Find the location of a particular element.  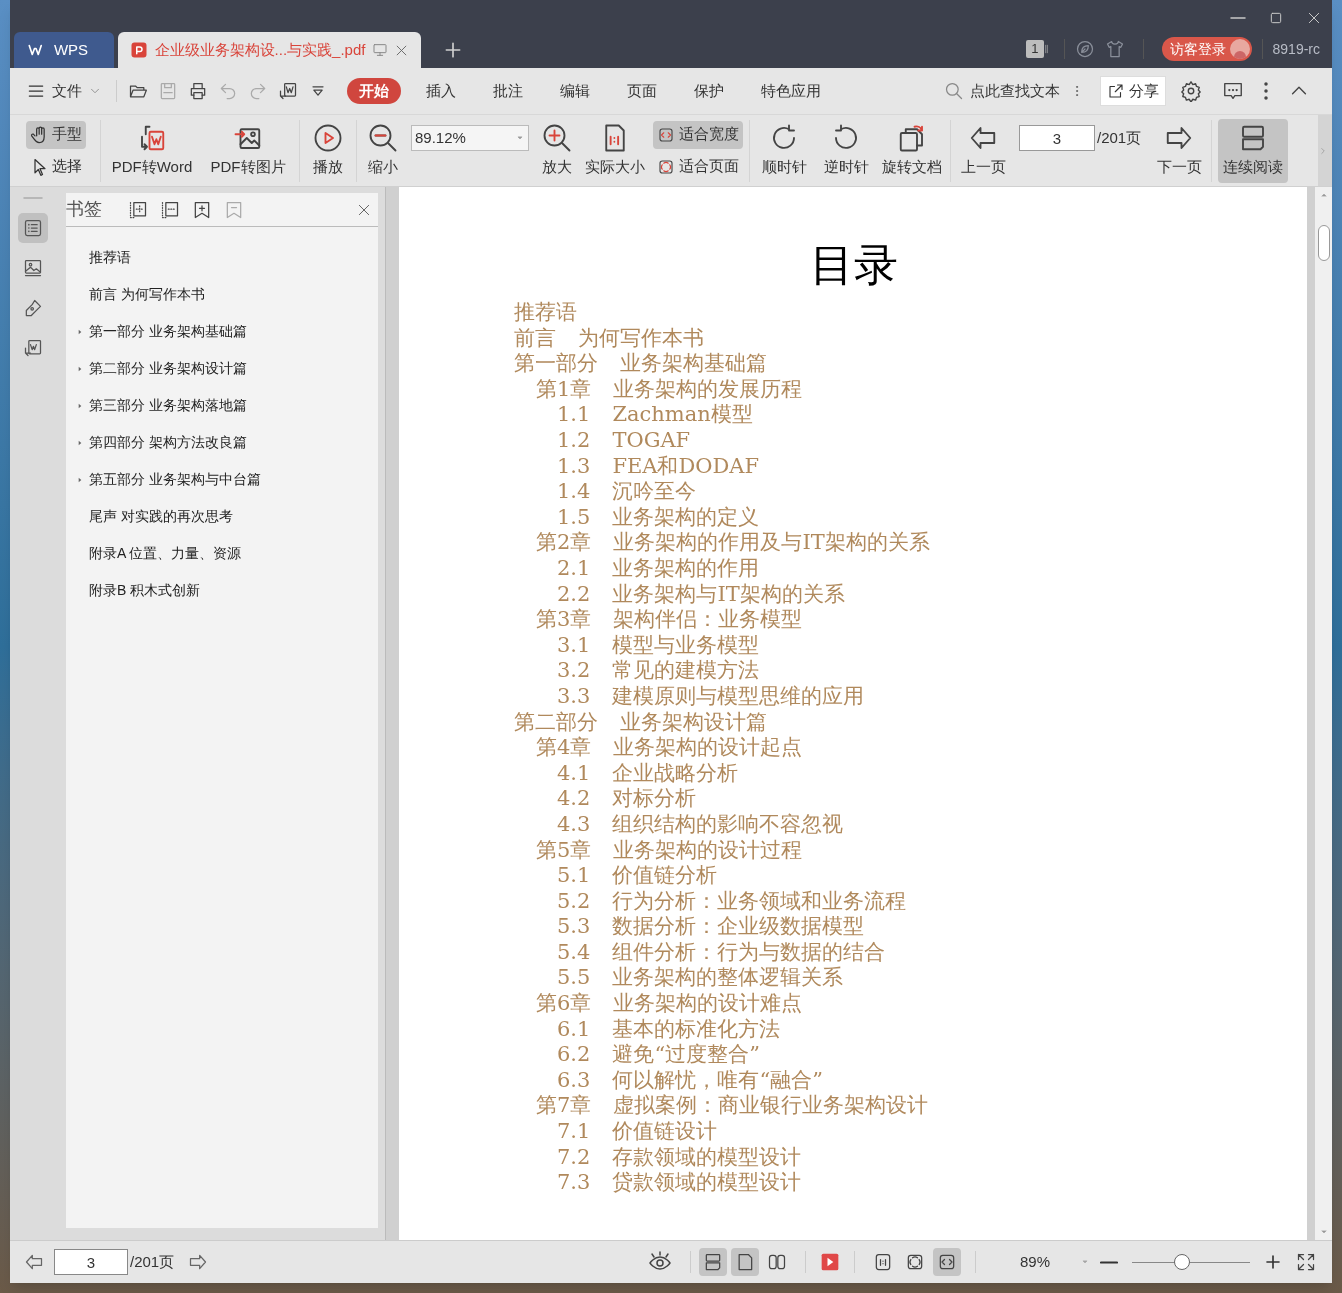

share-button: 分享 is located at coordinates (1133, 91).